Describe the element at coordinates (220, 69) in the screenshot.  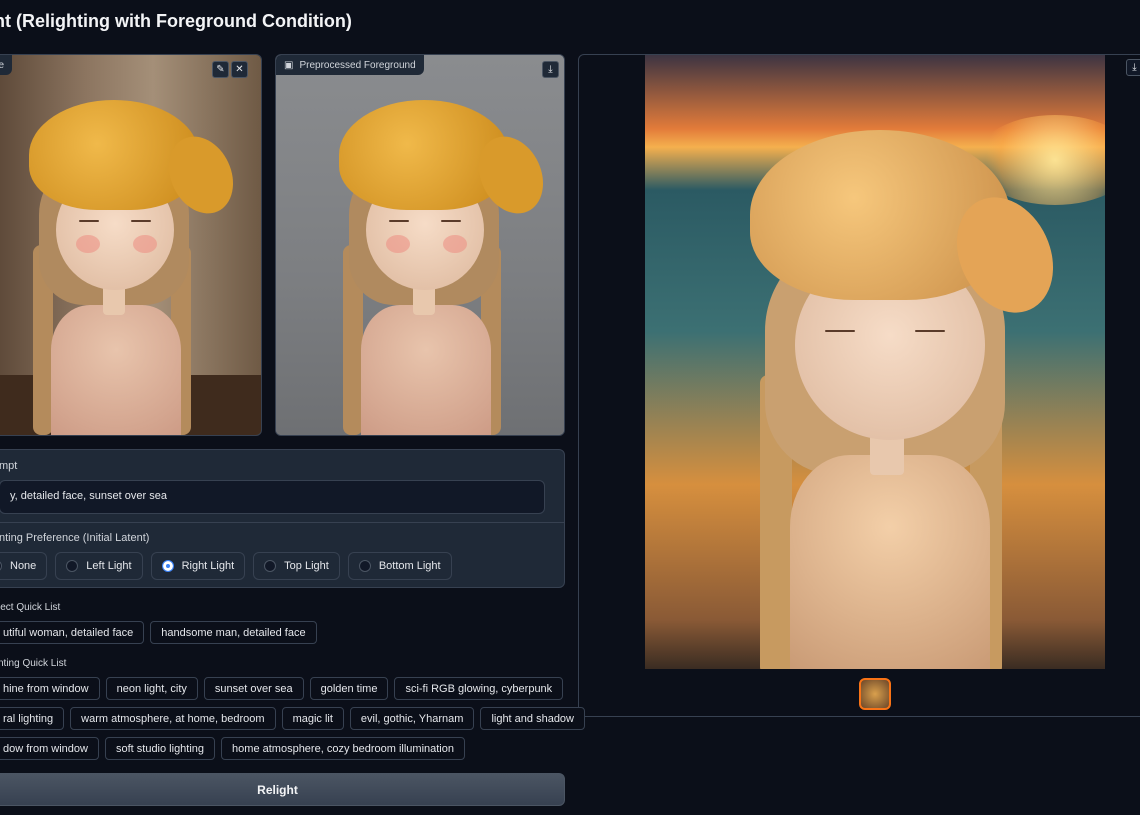
I see `pencil-icon: ✎` at that location.